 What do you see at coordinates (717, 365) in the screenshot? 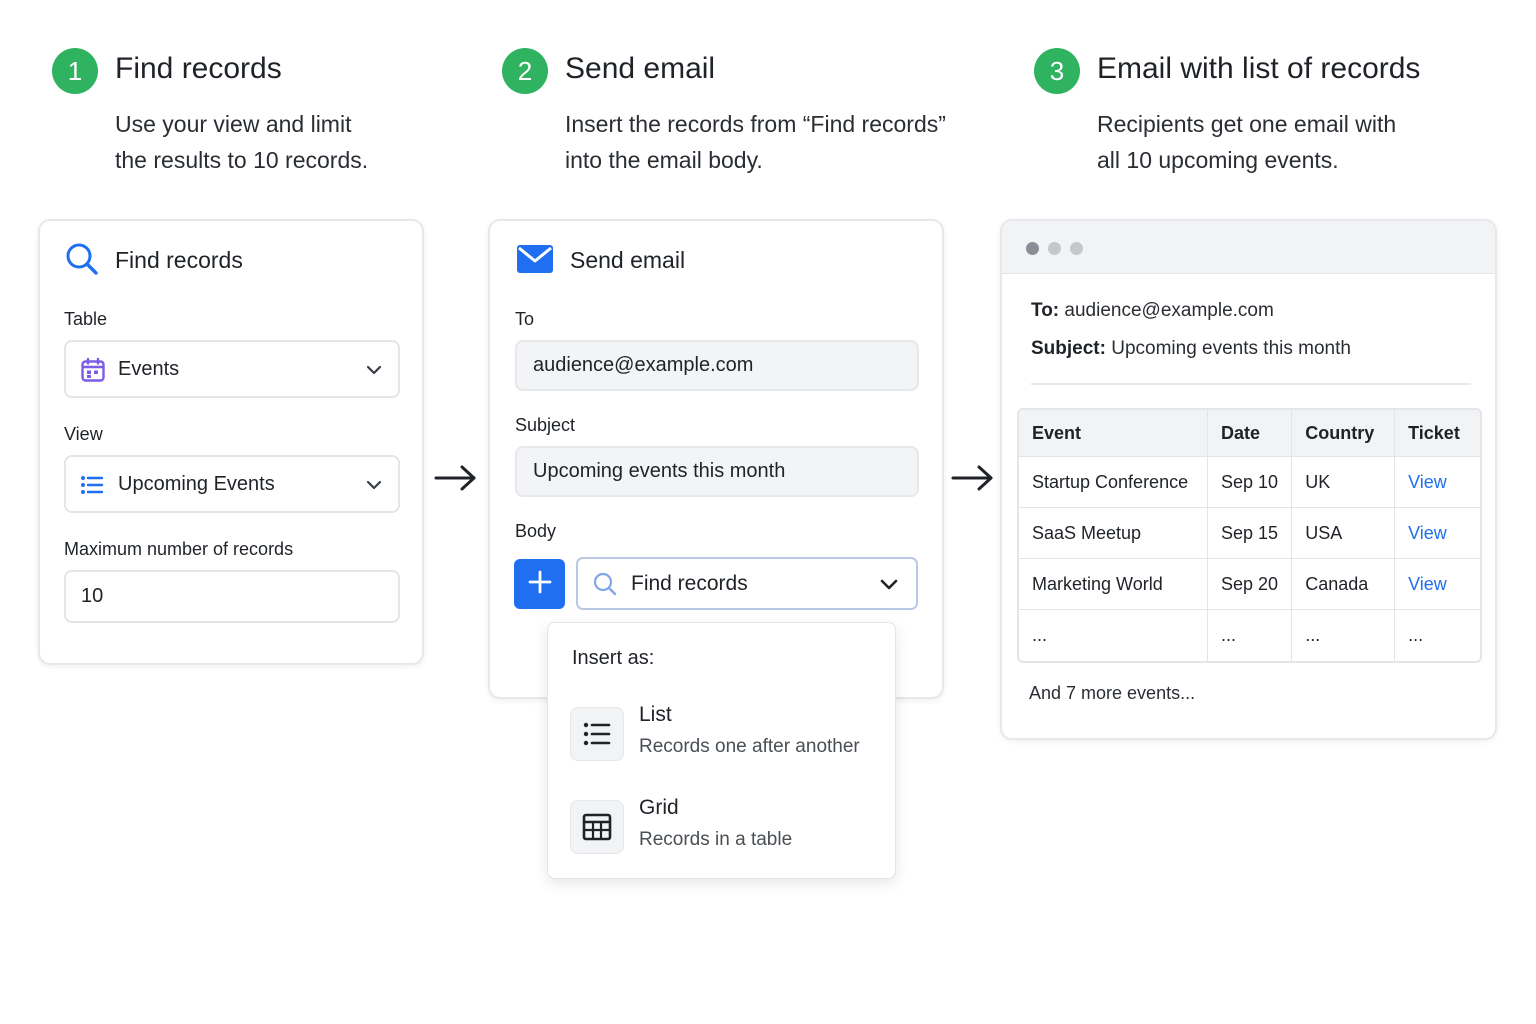
I see `to-field: audience@example.com` at bounding box center [717, 365].